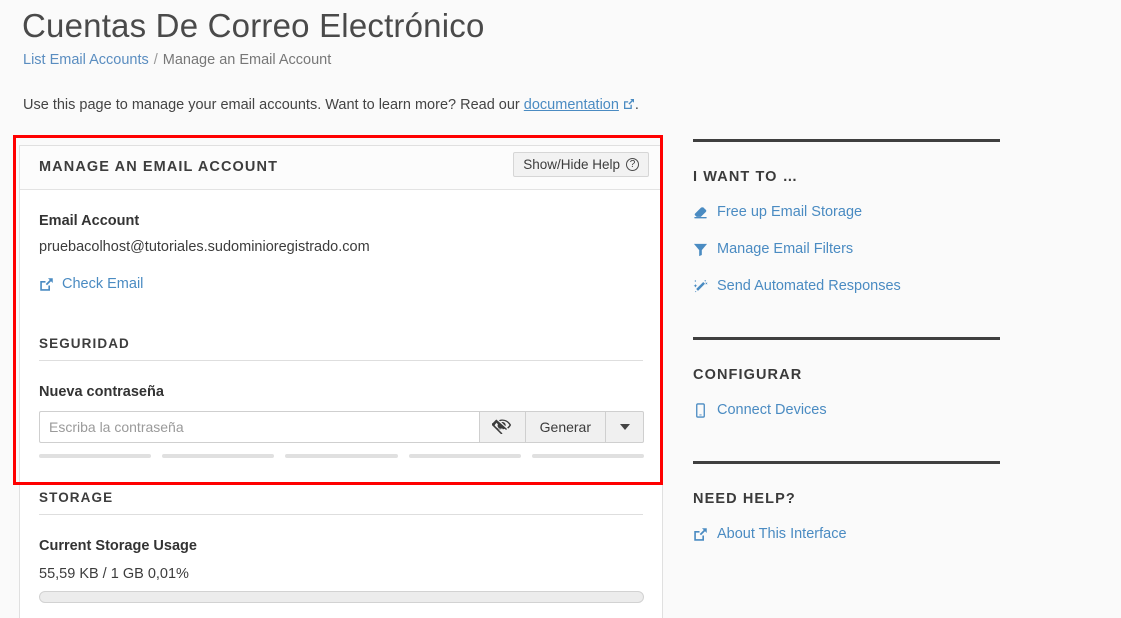 Image resolution: width=1121 pixels, height=618 pixels. I want to click on storage-section-title: STORAGE, so click(341, 502).